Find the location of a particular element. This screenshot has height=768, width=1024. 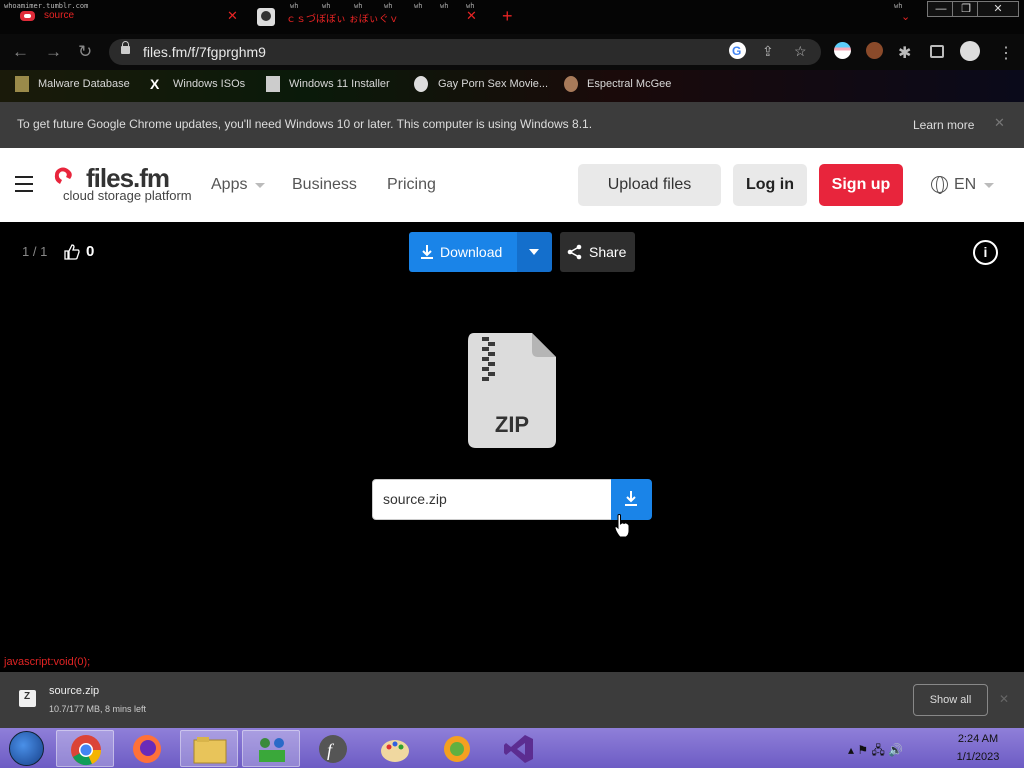

taskbar-flash: f is located at coordinates (333, 748).